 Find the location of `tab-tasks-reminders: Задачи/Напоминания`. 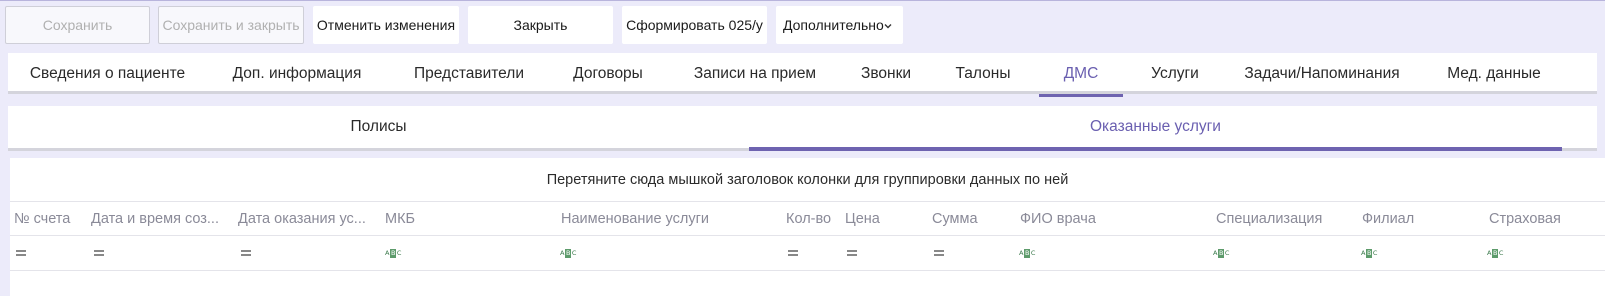

tab-tasks-reminders: Задачи/Напоминания is located at coordinates (1322, 73).